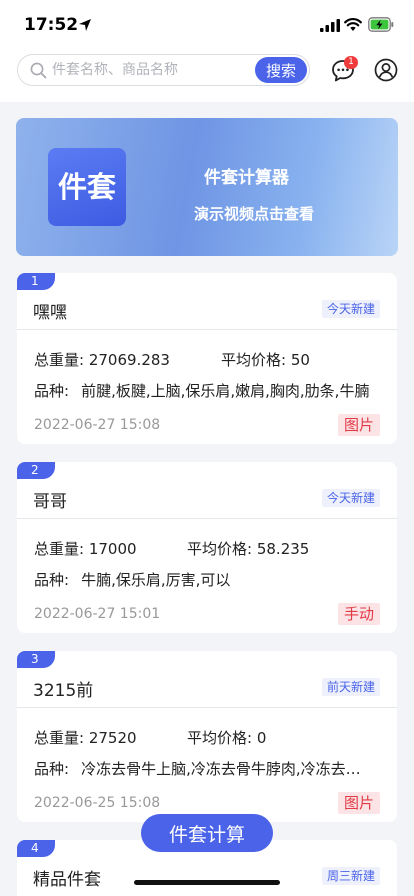  I want to click on banner-subtitle: 演示视频点击查看, so click(254, 214).